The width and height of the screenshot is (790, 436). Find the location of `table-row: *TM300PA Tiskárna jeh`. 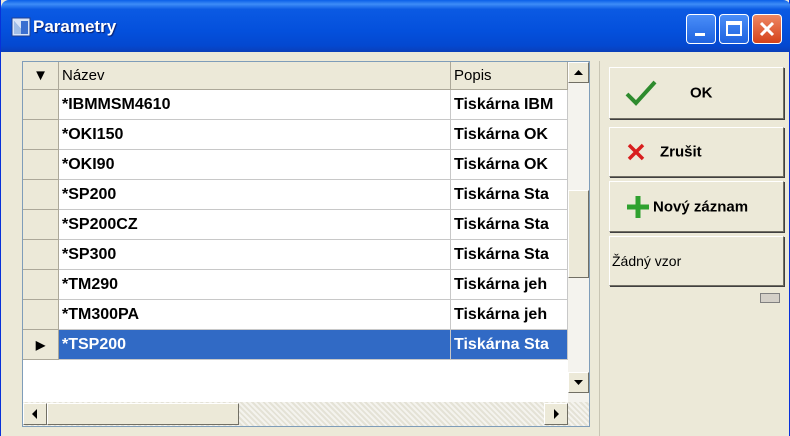

table-row: *TM300PA Tiskárna jeh is located at coordinates (295, 315).